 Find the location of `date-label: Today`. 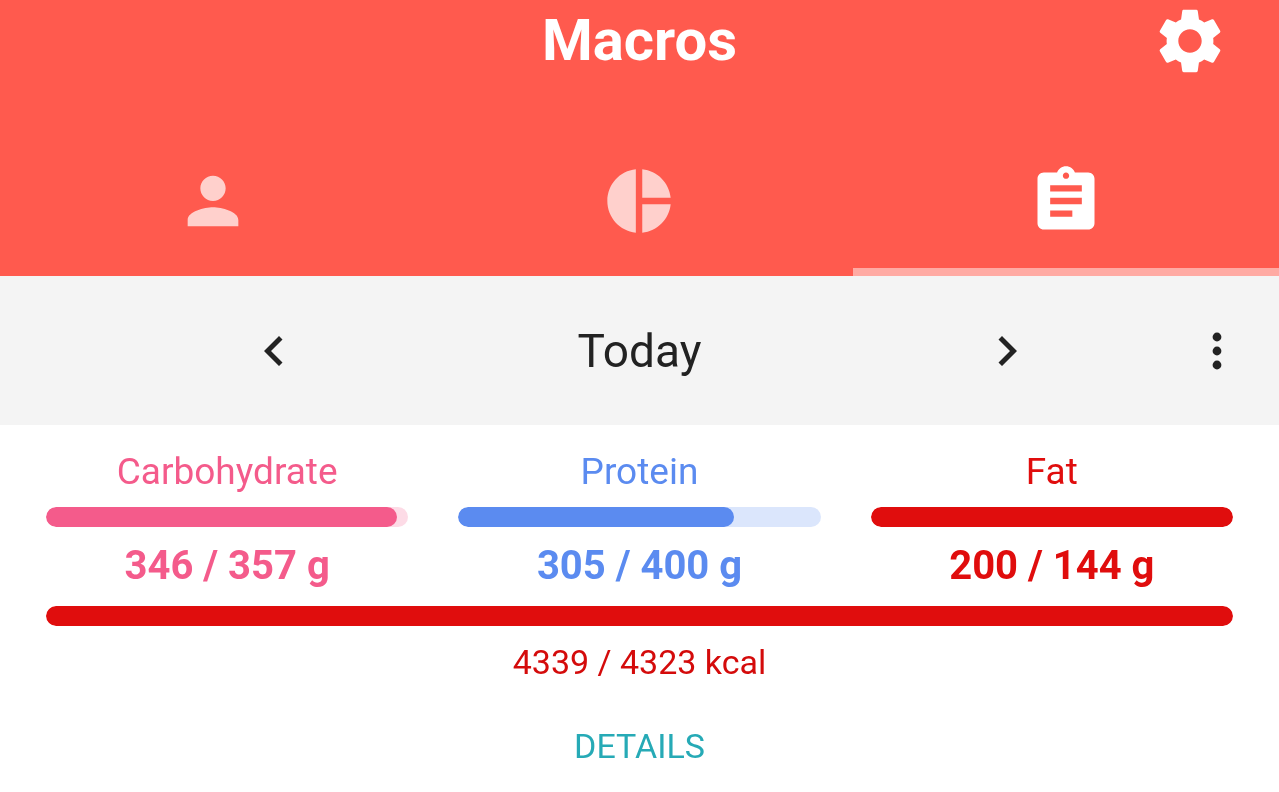

date-label: Today is located at coordinates (639, 350).